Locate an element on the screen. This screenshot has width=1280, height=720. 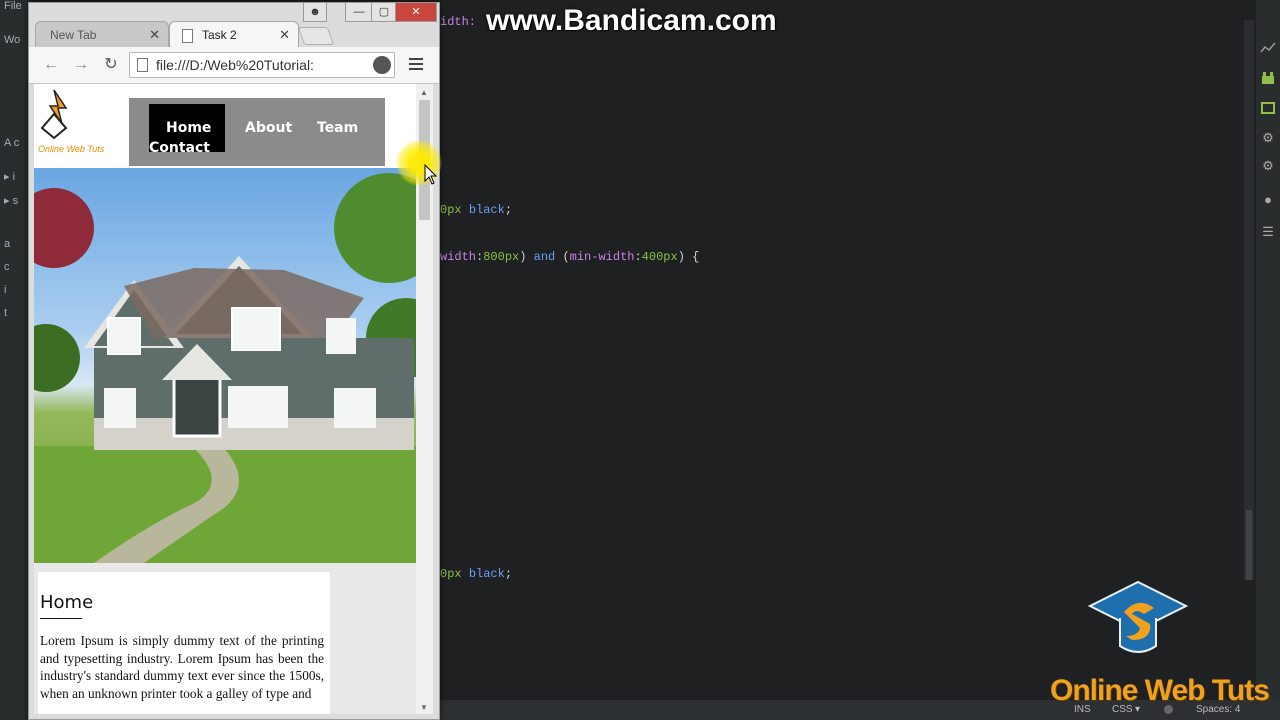
panel-label: A c is located at coordinates (12, 143).